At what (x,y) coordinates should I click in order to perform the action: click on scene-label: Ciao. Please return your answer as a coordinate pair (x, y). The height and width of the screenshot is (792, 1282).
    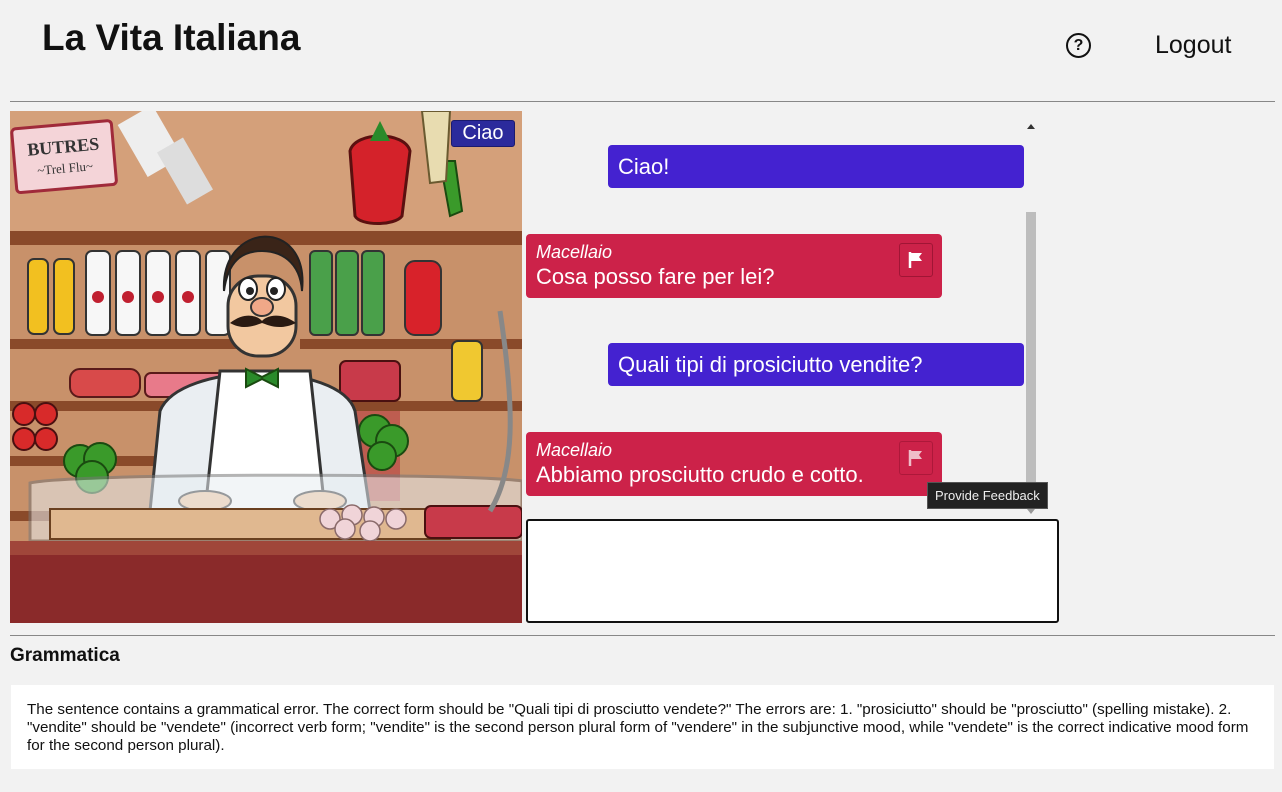
    Looking at the image, I should click on (483, 133).